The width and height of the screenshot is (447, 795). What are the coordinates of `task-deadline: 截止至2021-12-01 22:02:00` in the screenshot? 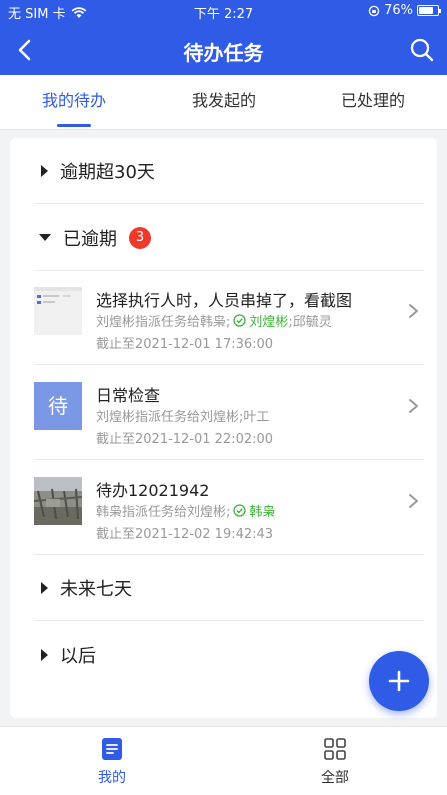 It's located at (185, 439).